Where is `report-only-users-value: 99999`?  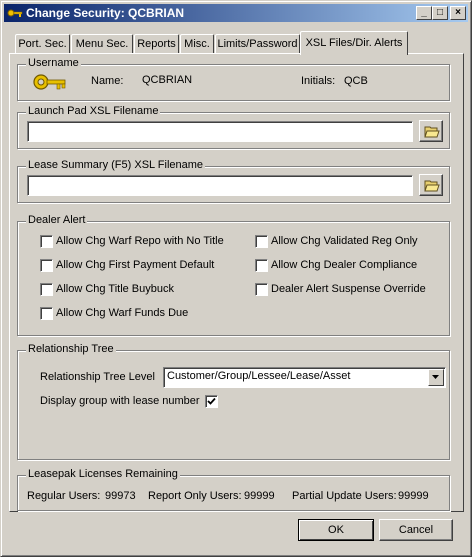
report-only-users-value: 99999 is located at coordinates (259, 496).